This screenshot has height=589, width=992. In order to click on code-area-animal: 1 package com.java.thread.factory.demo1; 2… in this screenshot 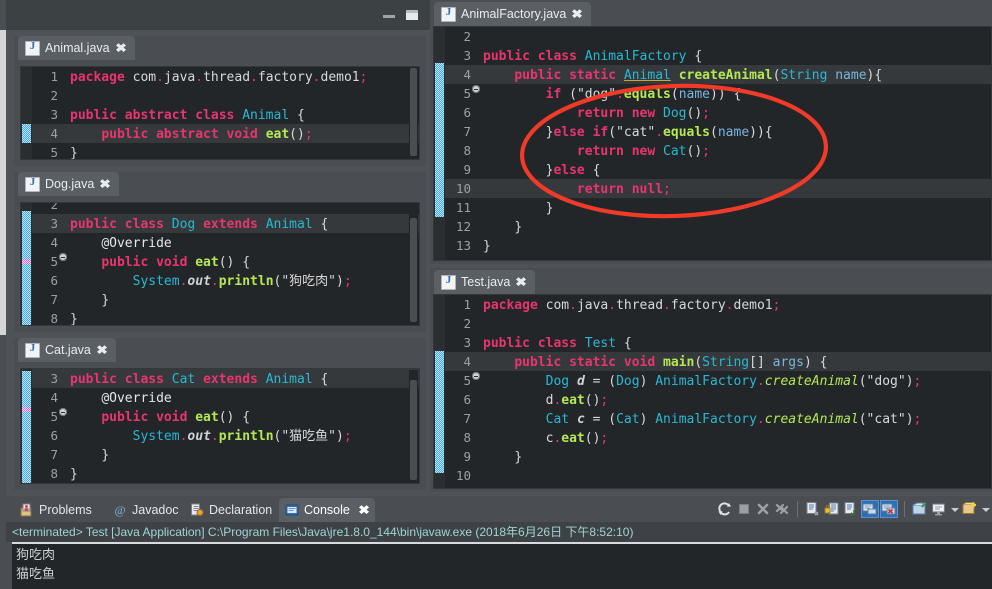, I will do `click(220, 113)`.